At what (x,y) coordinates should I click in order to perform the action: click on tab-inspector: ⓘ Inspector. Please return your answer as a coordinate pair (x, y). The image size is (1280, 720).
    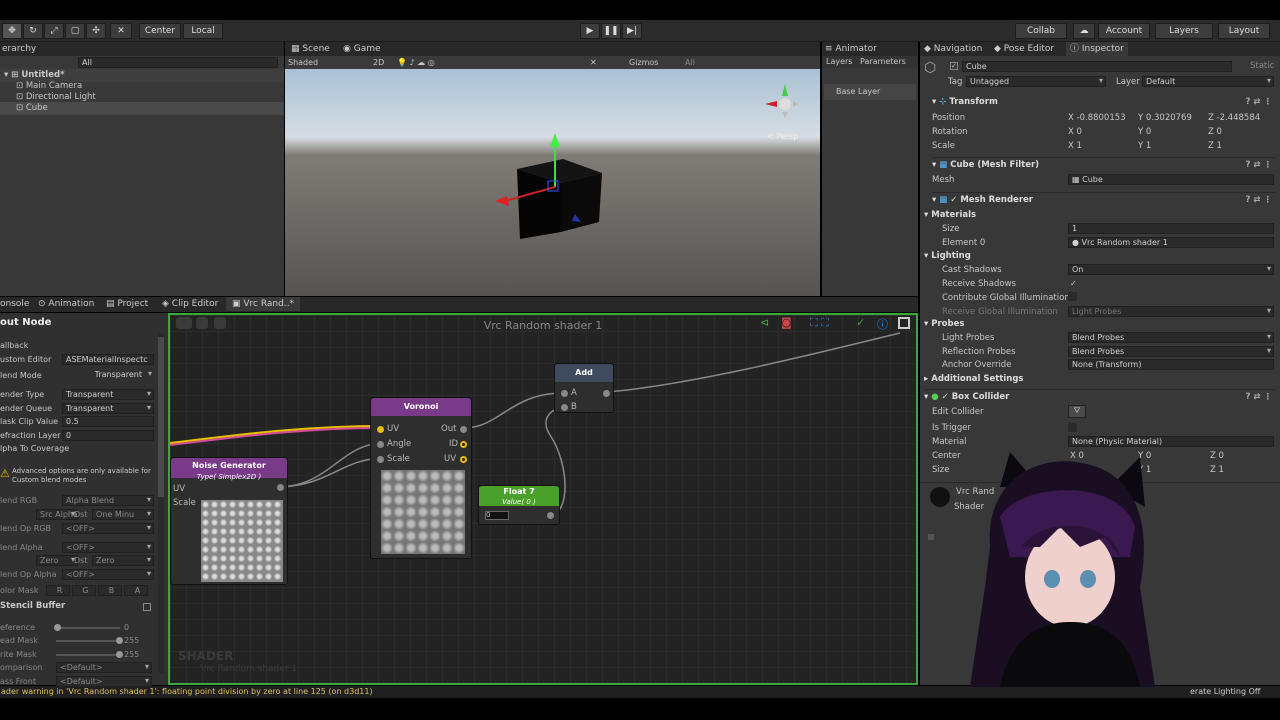
    Looking at the image, I should click on (1097, 49).